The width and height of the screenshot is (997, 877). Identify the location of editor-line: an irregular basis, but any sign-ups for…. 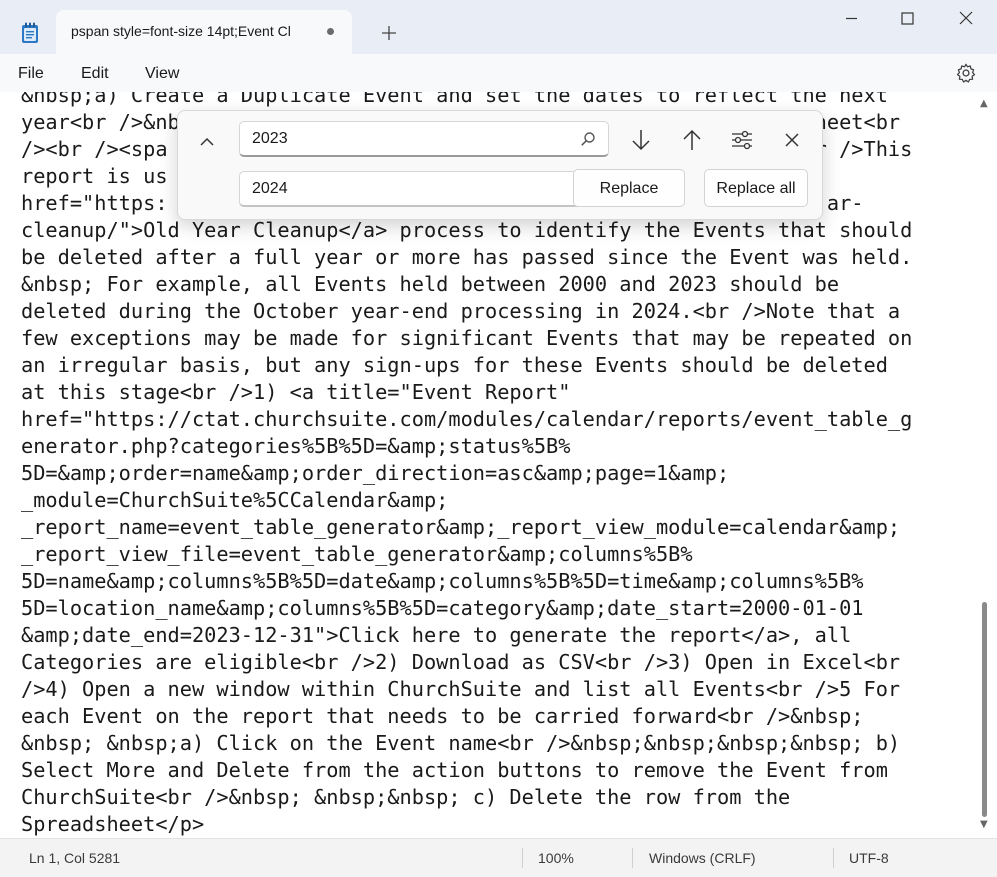
(498, 365).